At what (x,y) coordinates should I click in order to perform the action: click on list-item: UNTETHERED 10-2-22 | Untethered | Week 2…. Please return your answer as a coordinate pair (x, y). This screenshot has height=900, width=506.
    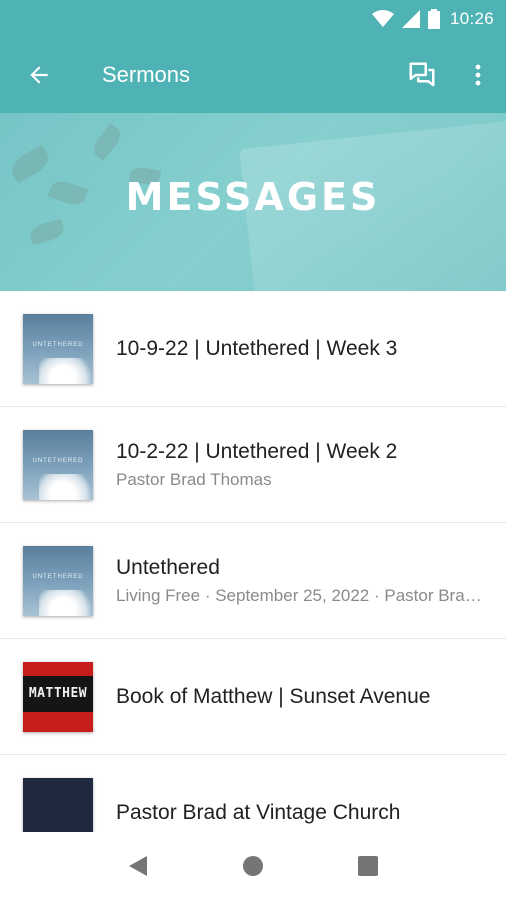
    Looking at the image, I should click on (253, 465).